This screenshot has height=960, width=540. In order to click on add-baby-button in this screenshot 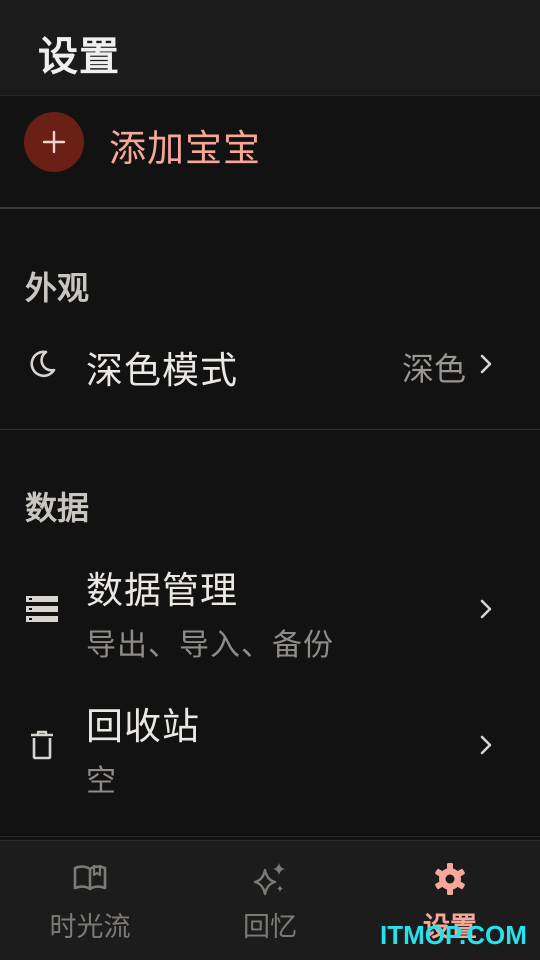, I will do `click(54, 142)`.